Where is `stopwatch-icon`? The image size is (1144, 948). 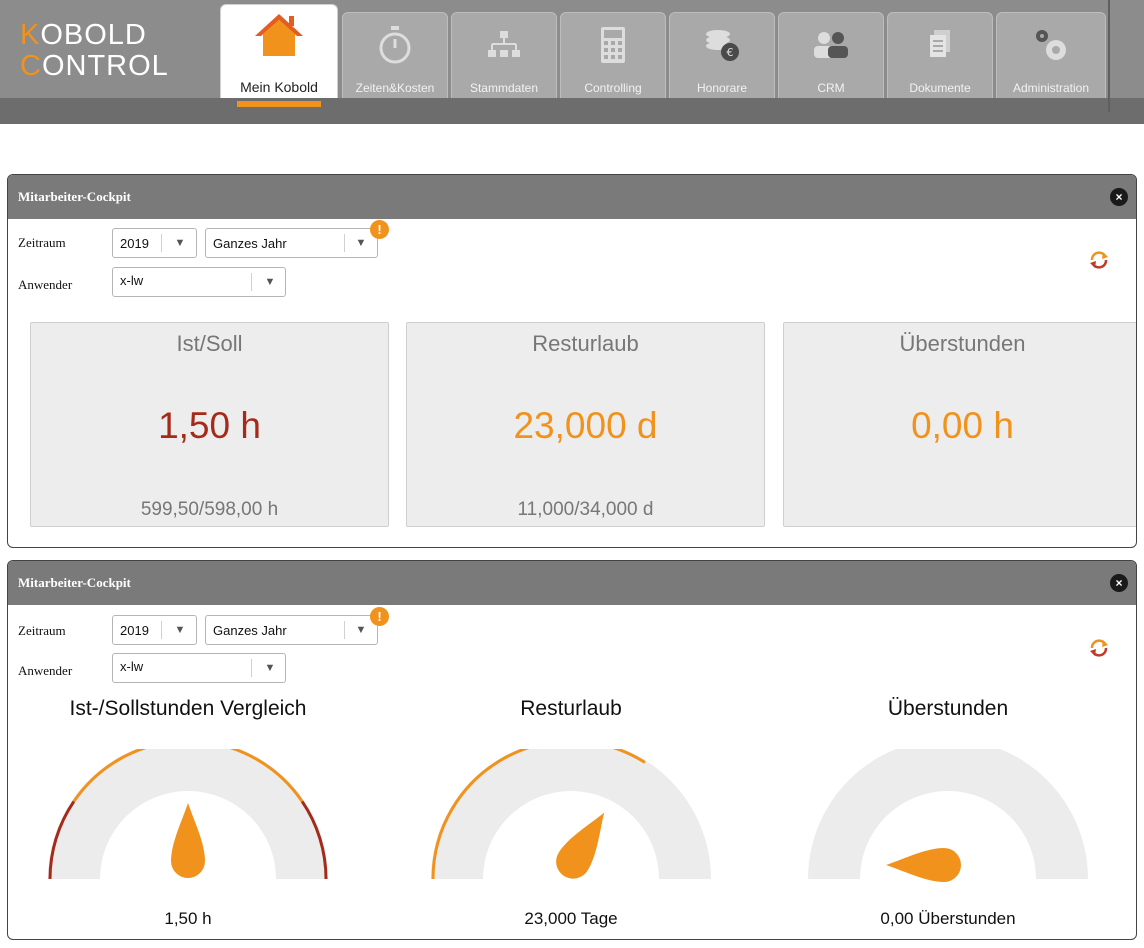
stopwatch-icon is located at coordinates (395, 45).